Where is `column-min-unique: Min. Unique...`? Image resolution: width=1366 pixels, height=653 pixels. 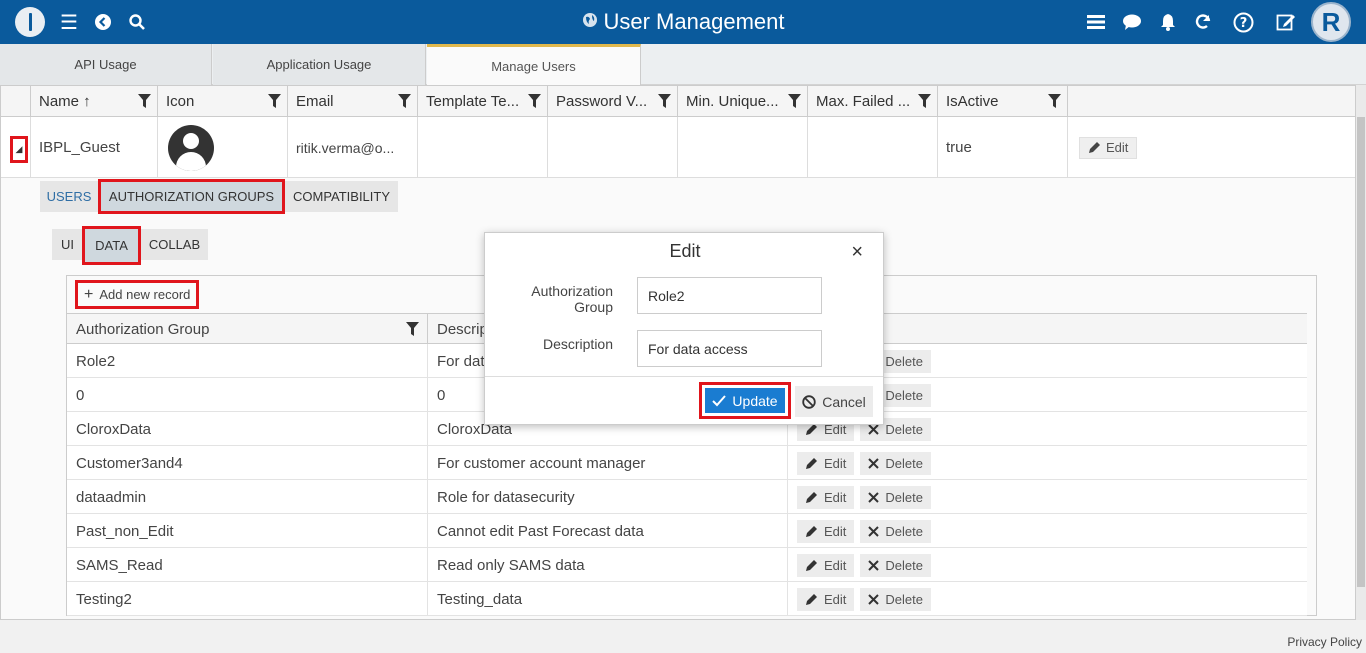 column-min-unique: Min. Unique... is located at coordinates (742, 101).